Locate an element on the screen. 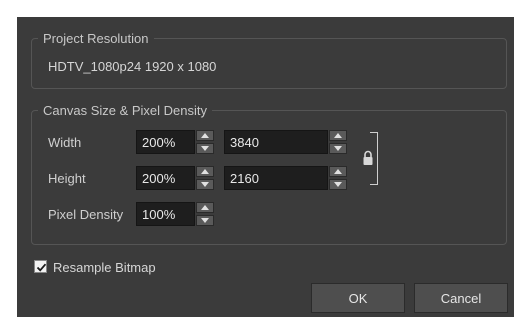 The image size is (531, 335). pixel-density-decrease-button is located at coordinates (205, 220).